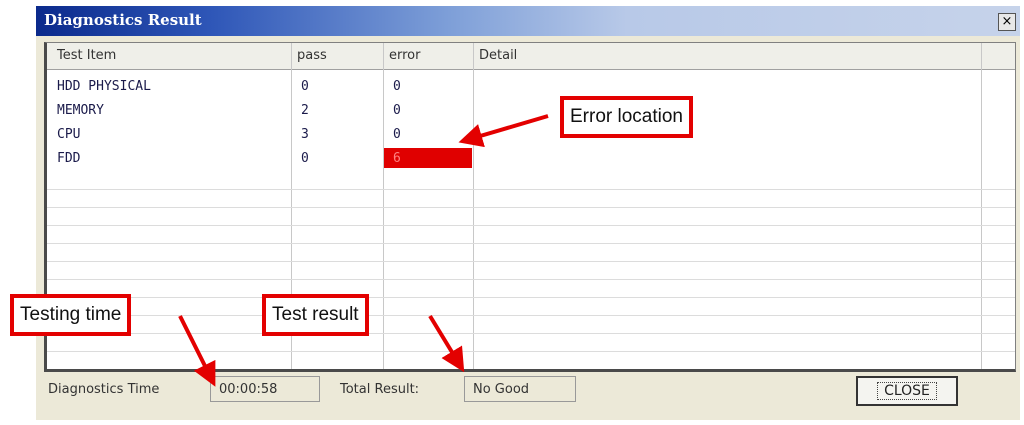 The height and width of the screenshot is (425, 1024). Describe the element at coordinates (503, 131) in the screenshot. I see `error-arrow` at that location.